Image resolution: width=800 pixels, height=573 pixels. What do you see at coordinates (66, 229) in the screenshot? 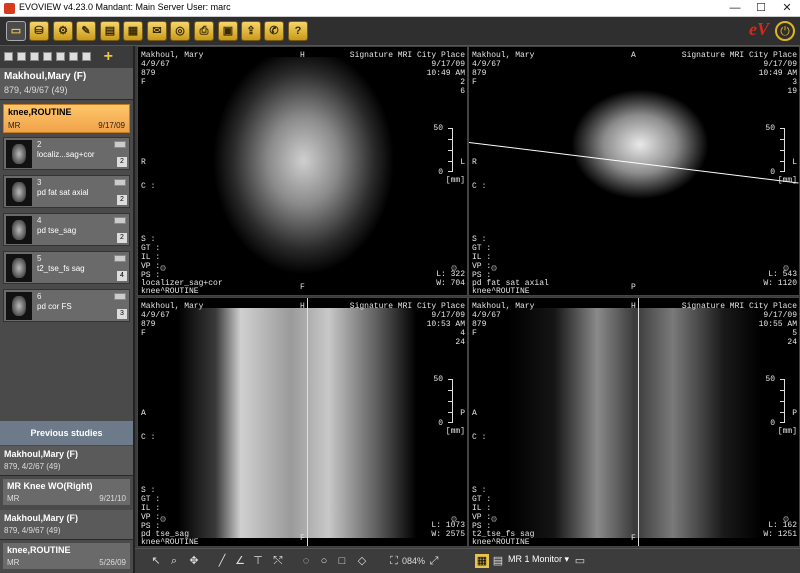
I see `series-item: 4 pd tse_sag 2` at bounding box center [66, 229].